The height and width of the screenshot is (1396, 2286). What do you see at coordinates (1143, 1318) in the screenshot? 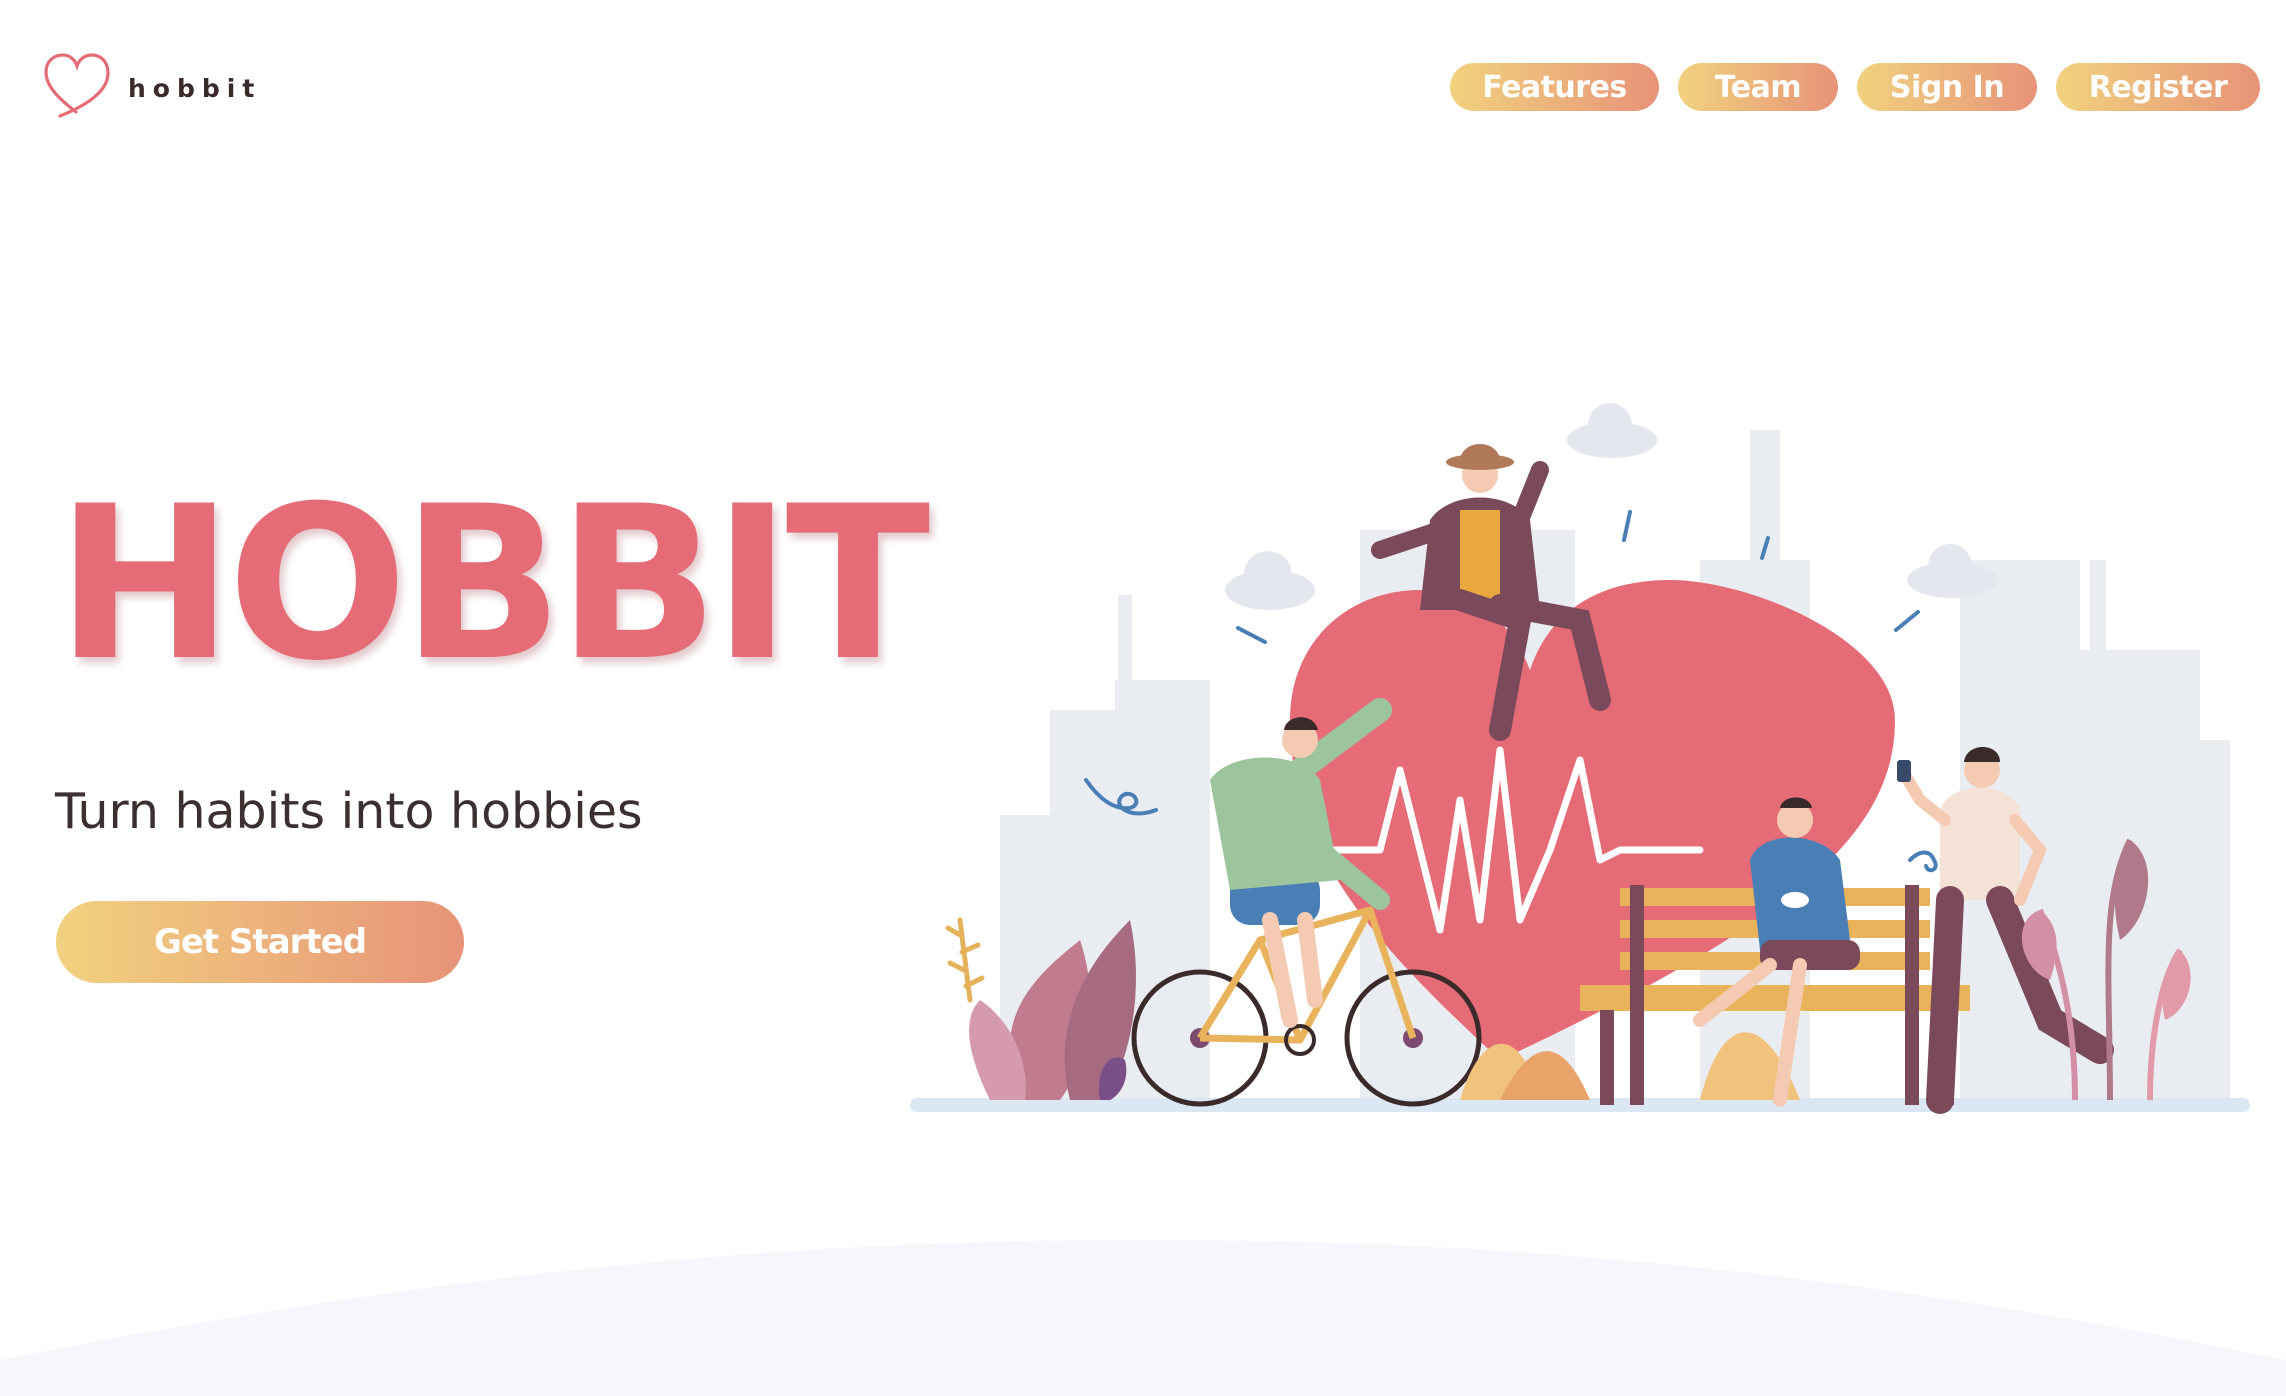
I see `bottom-wave` at bounding box center [1143, 1318].